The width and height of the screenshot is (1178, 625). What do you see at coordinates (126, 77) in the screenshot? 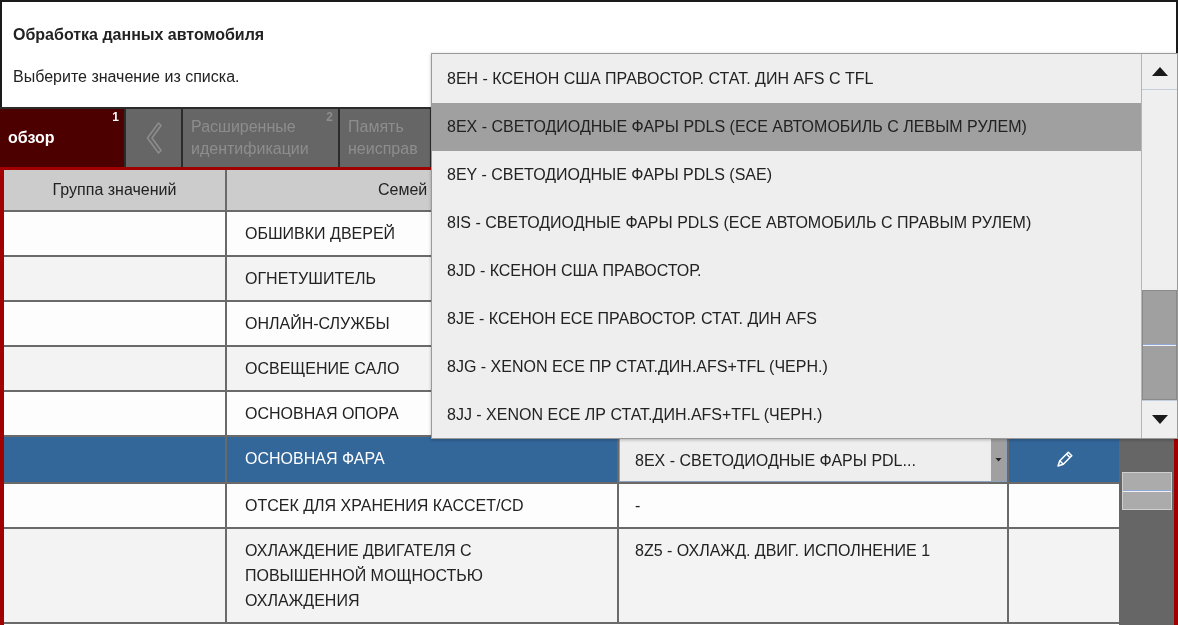
I see `instruction-text: Выберите значение из списка.` at bounding box center [126, 77].